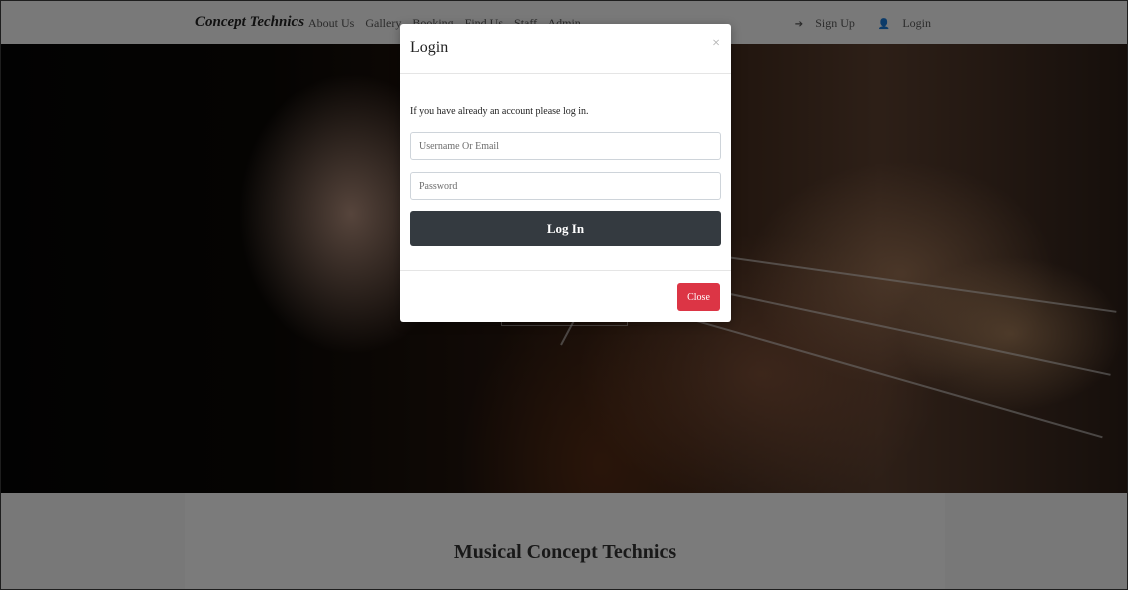 This screenshot has height=590, width=1128. I want to click on modal-title: Login, so click(429, 47).